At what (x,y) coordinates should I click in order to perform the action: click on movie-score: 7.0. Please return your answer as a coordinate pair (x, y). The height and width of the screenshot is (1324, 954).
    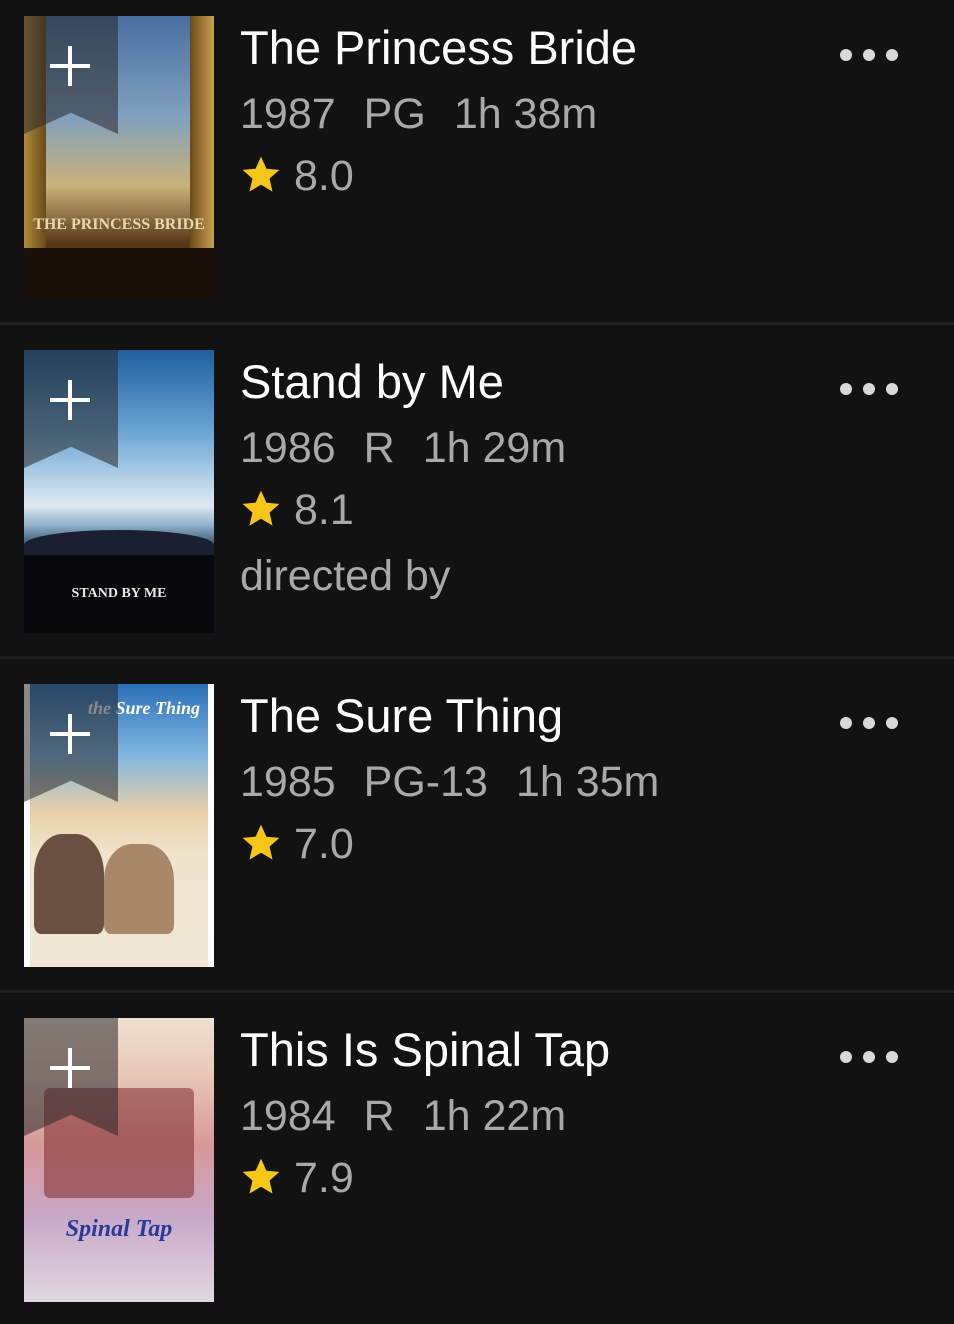
    Looking at the image, I should click on (297, 844).